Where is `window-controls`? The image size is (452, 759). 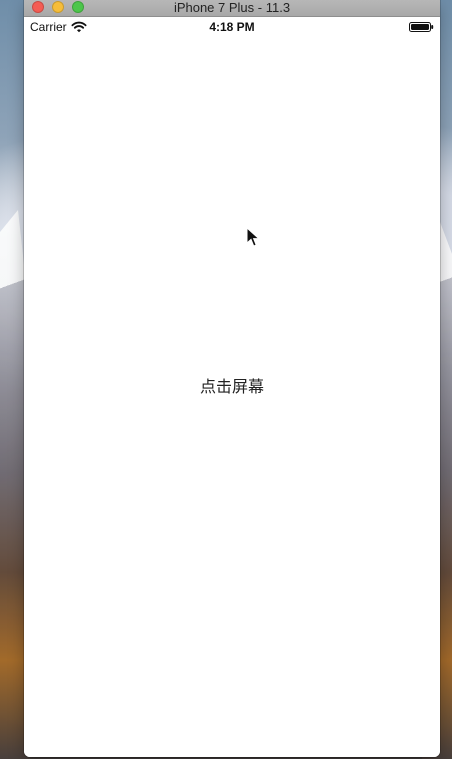 window-controls is located at coordinates (58, 7).